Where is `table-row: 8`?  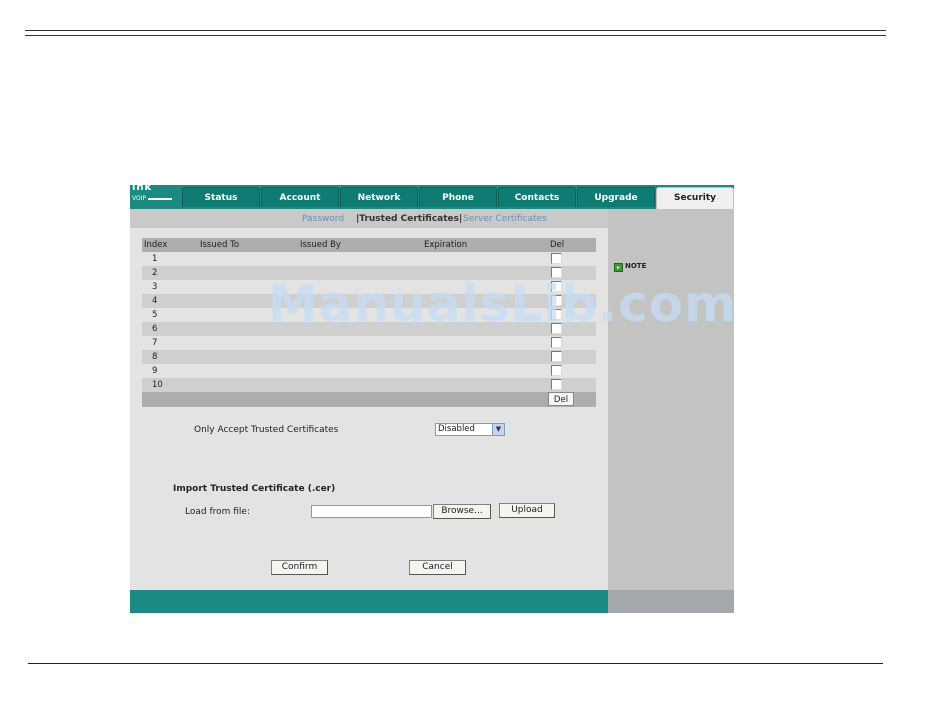
table-row: 8 is located at coordinates (369, 357).